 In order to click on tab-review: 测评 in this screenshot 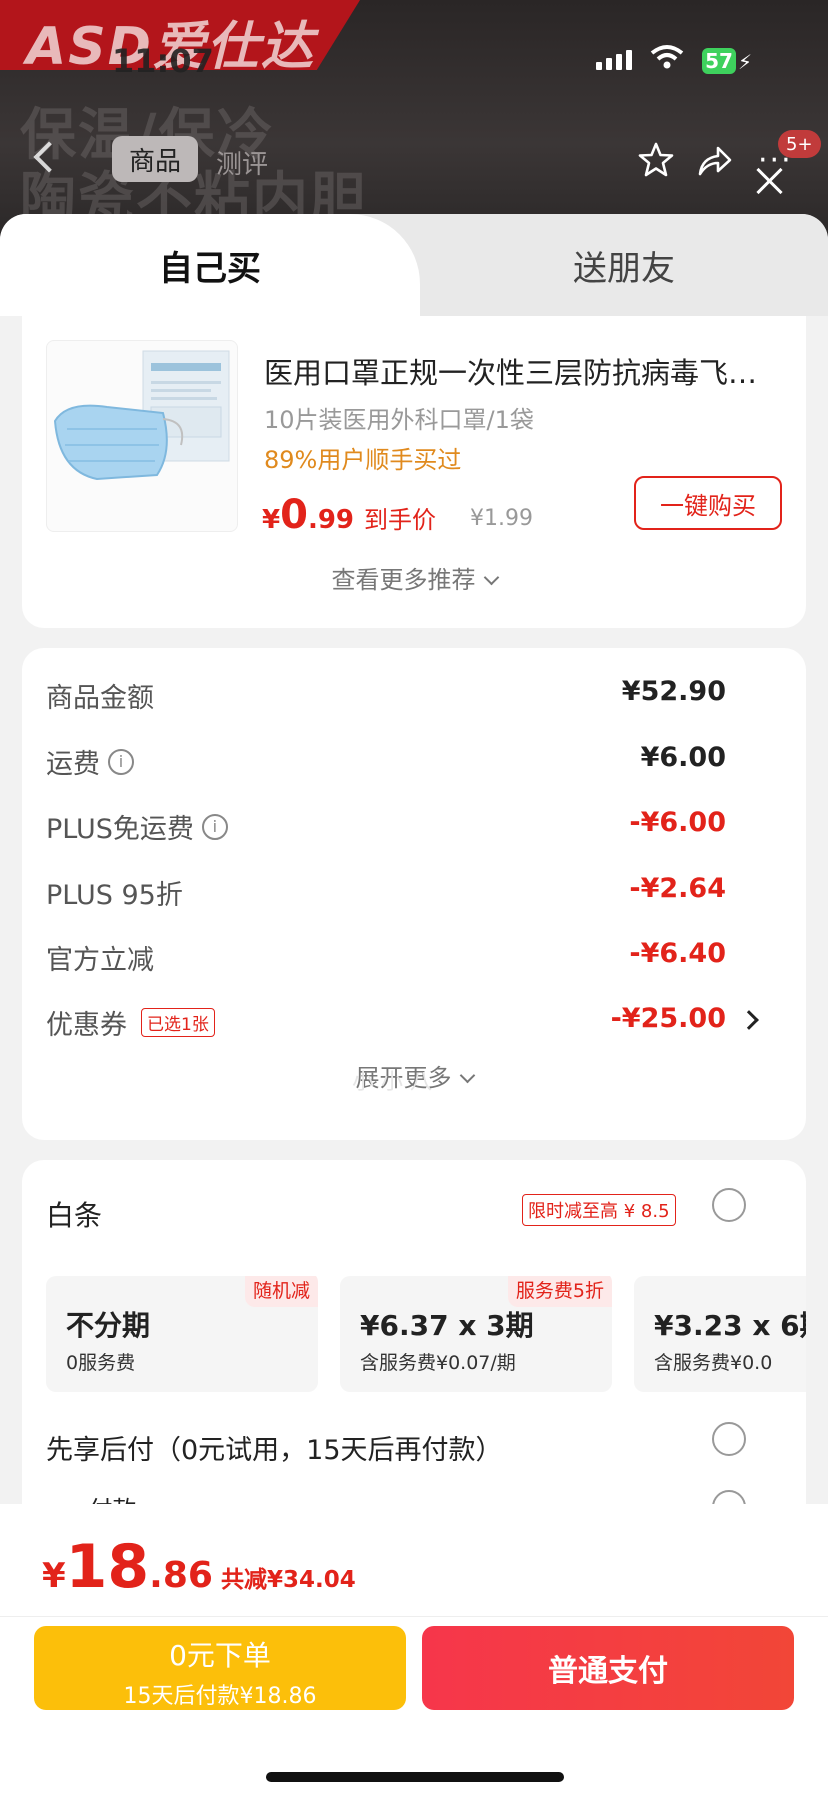, I will do `click(242, 162)`.